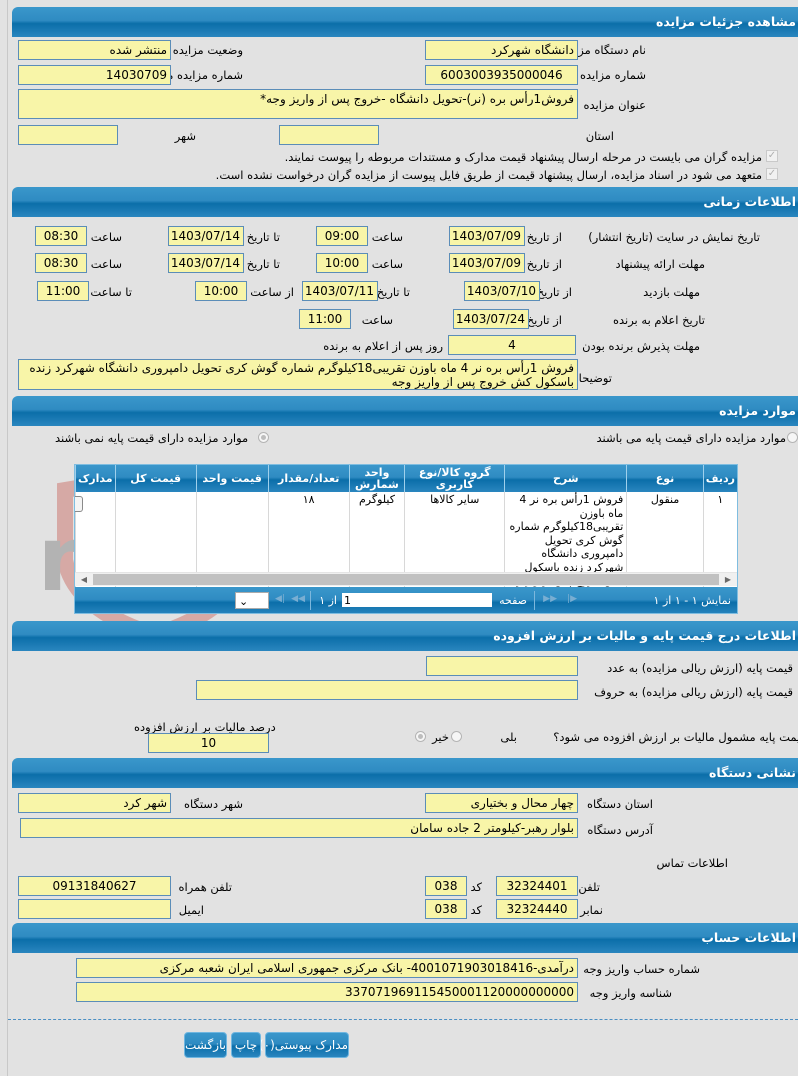 The height and width of the screenshot is (1076, 798). I want to click on page-number-input, so click(417, 600).